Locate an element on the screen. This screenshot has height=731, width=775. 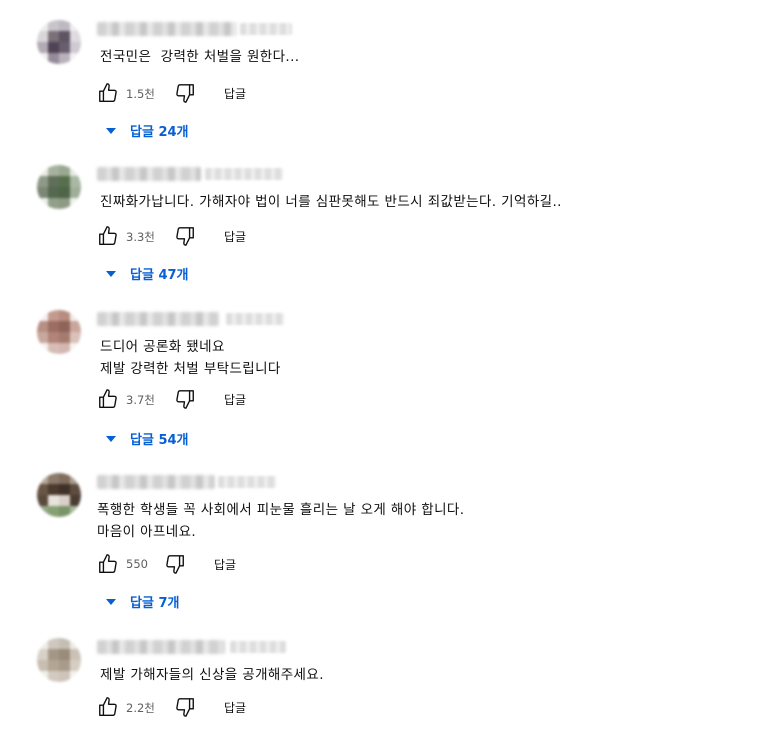
replies-count-label: 답글 24개 is located at coordinates (159, 132).